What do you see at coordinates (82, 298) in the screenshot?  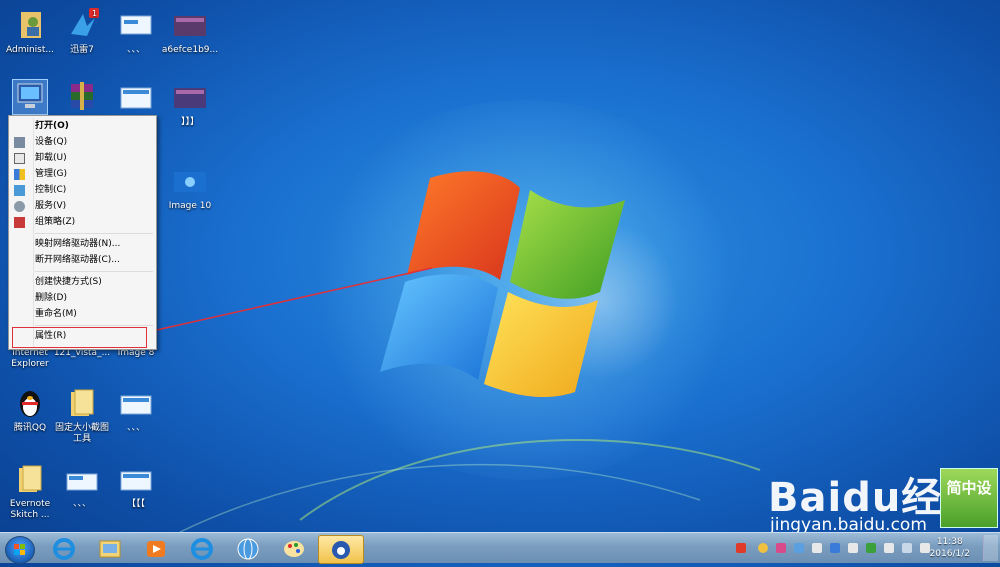 I see `menu-item-delete: 删除(D)` at bounding box center [82, 298].